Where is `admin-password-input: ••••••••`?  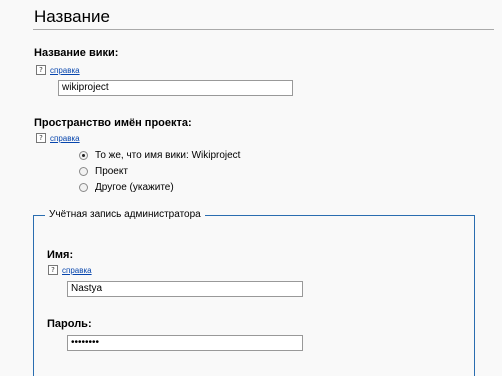 admin-password-input: •••••••• is located at coordinates (185, 343).